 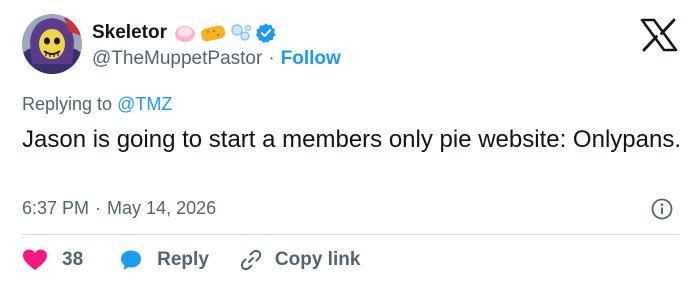 What do you see at coordinates (265, 33) in the screenshot?
I see `verified-badge-icon` at bounding box center [265, 33].